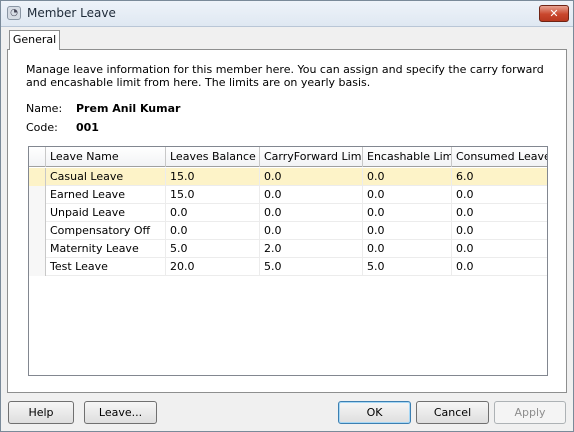 The height and width of the screenshot is (432, 574). What do you see at coordinates (106, 177) in the screenshot?
I see `cell-leave-name: Casual Leave` at bounding box center [106, 177].